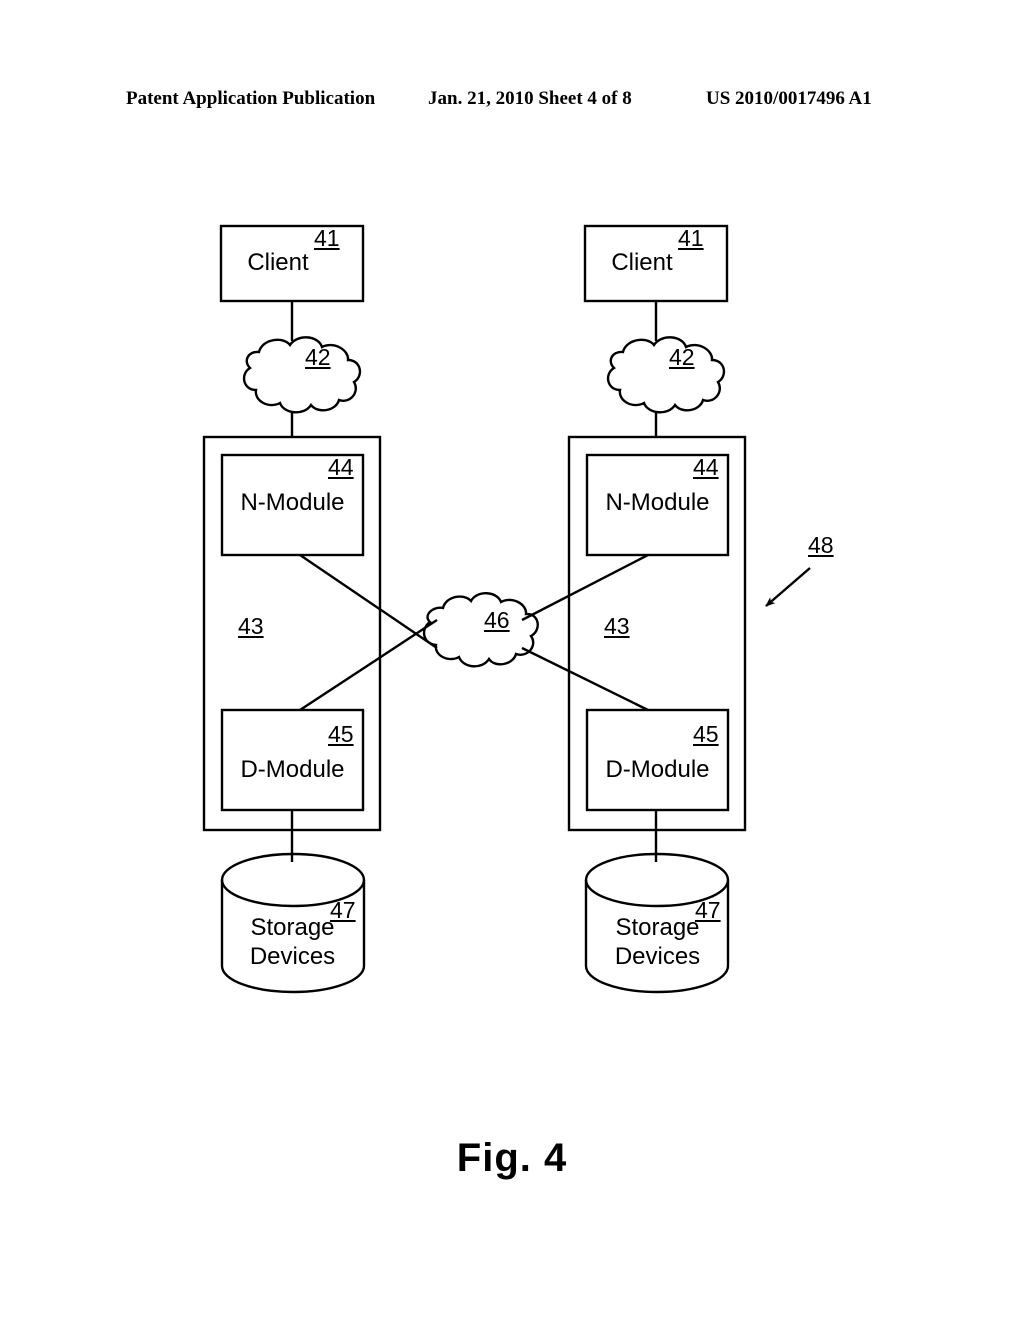 This screenshot has height=1320, width=1024. I want to click on d-module-label-right: D-Module, so click(657, 769).